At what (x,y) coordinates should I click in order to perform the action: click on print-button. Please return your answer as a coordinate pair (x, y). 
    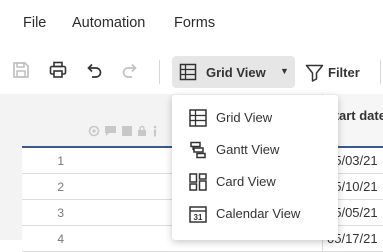
    Looking at the image, I should click on (58, 70).